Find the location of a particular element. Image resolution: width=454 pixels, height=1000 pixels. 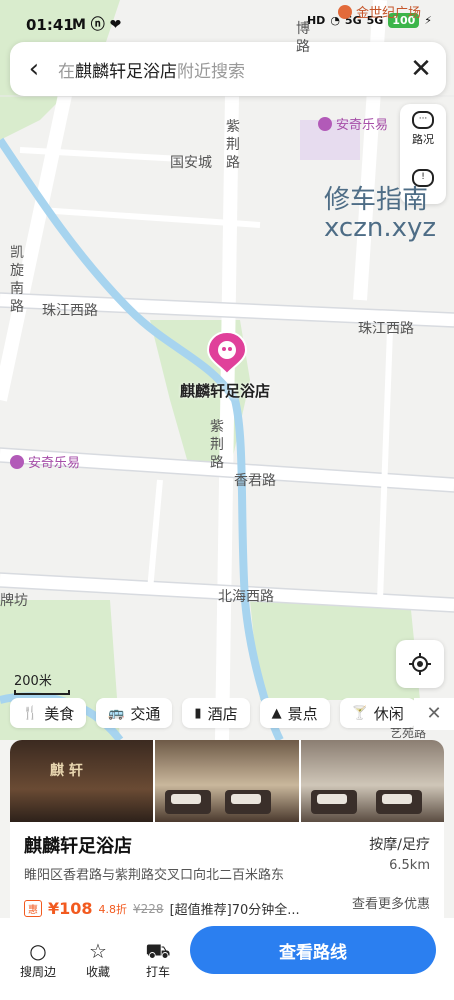

deal-discount: 4.8折 is located at coordinates (113, 909).